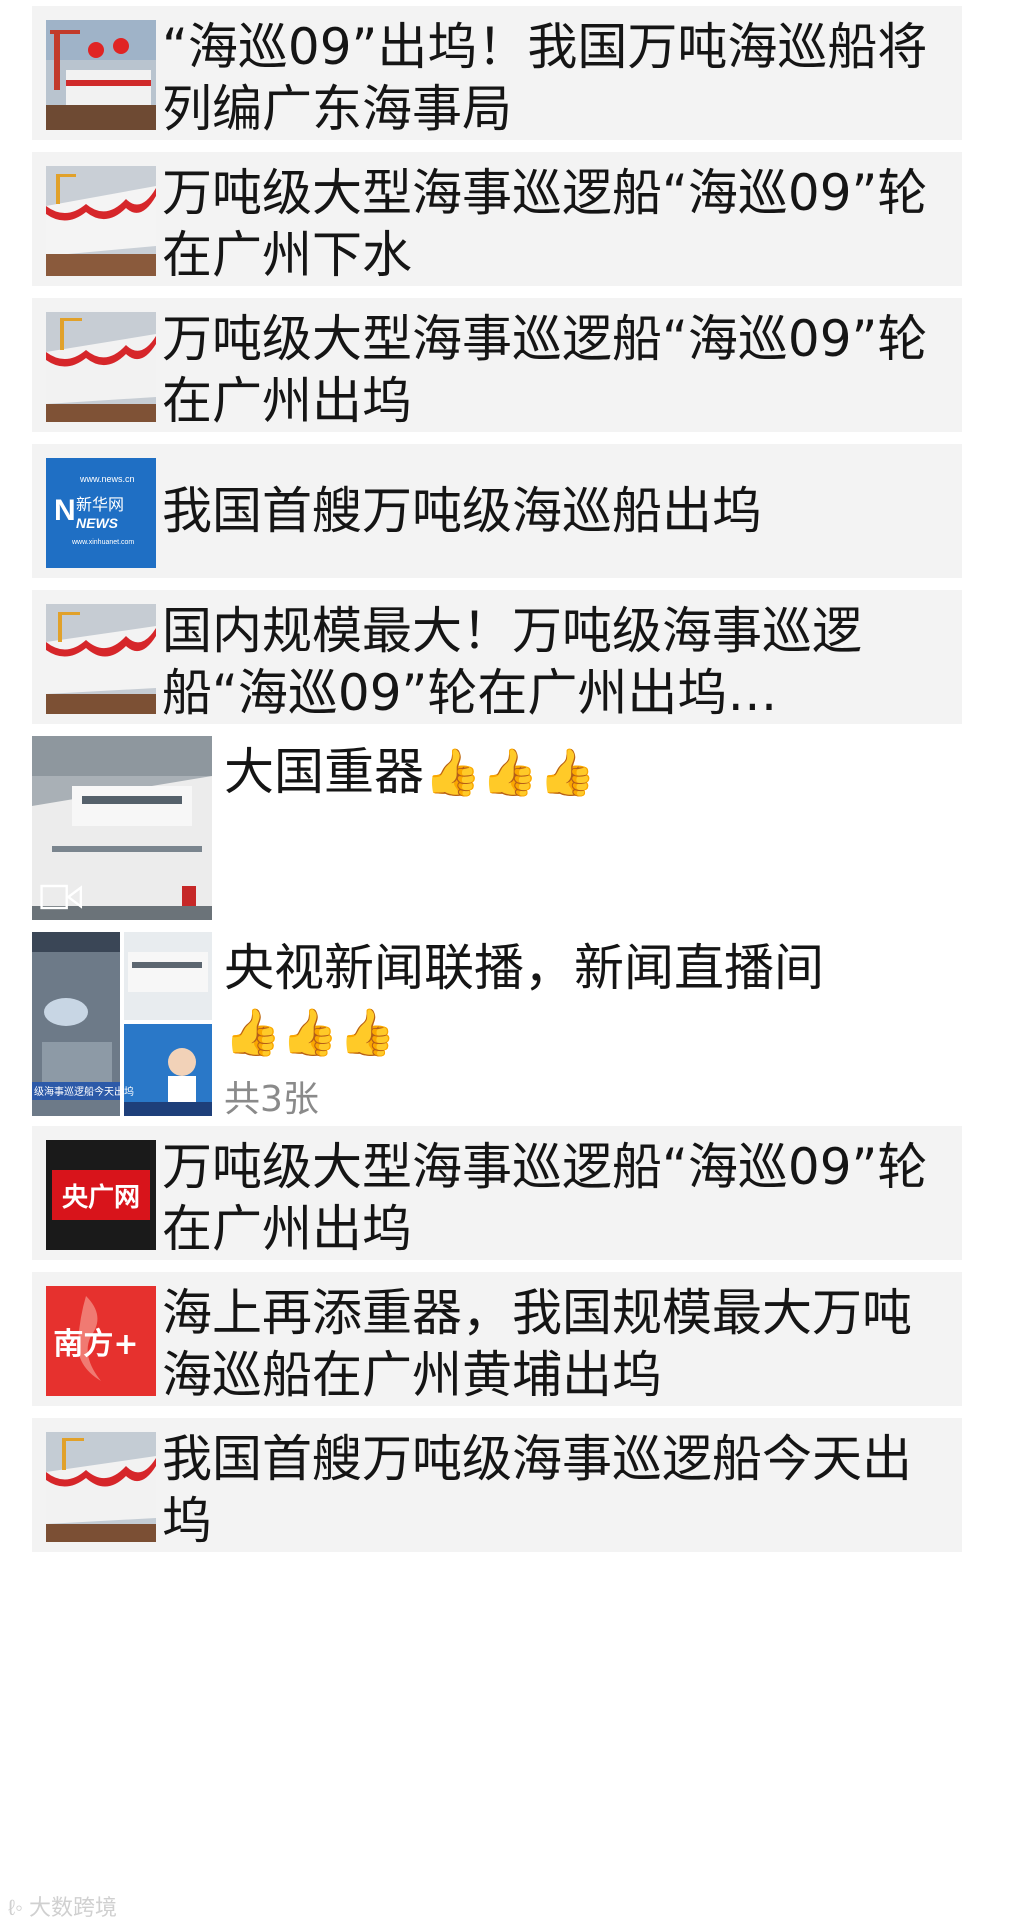  What do you see at coordinates (107, 479) in the screenshot?
I see `logo-site-text: www.news.cn` at bounding box center [107, 479].